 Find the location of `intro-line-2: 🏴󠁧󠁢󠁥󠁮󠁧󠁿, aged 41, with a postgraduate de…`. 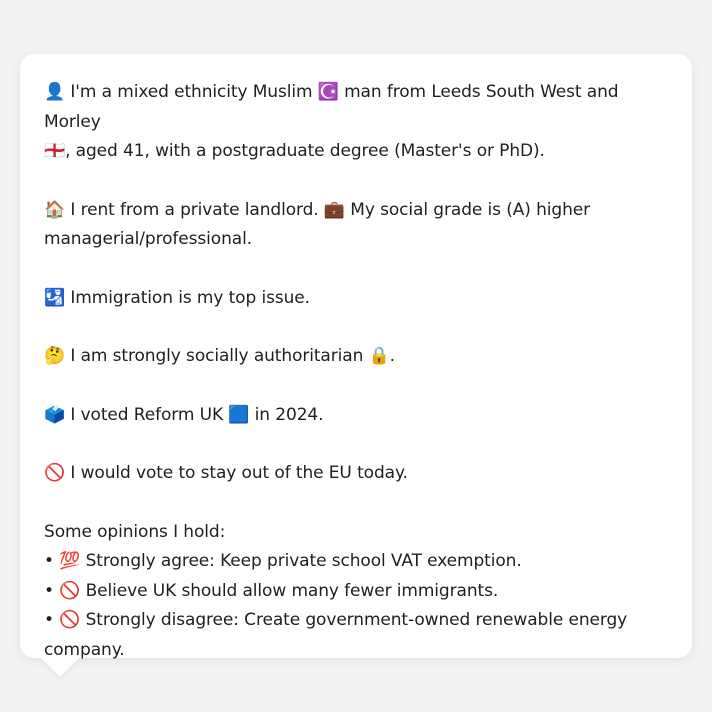

intro-line-2: 🏴󠁧󠁢󠁥󠁮󠁧󠁿, aged 41, with a postgraduate de… is located at coordinates (294, 151).